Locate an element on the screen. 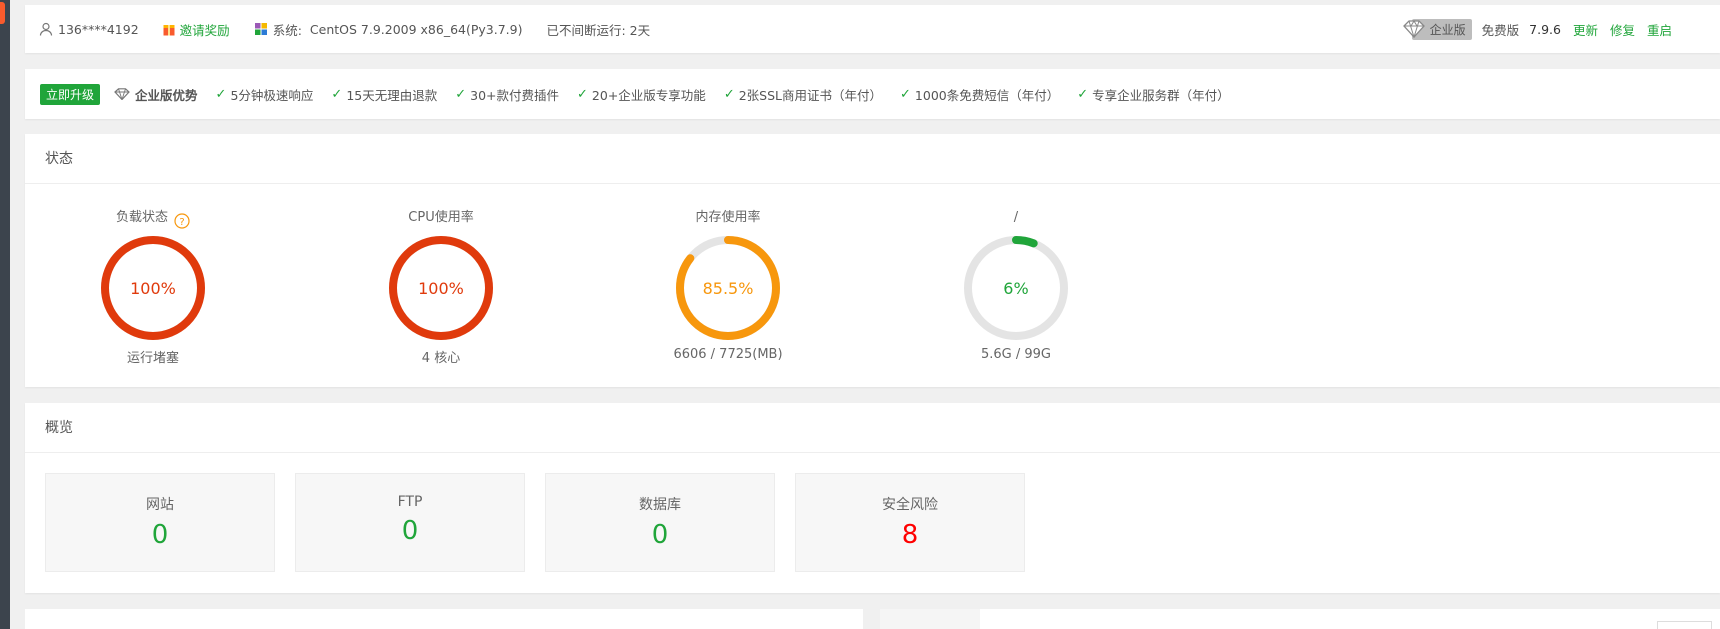 This screenshot has width=1720, height=629. overview-card-label: FTP is located at coordinates (410, 502).